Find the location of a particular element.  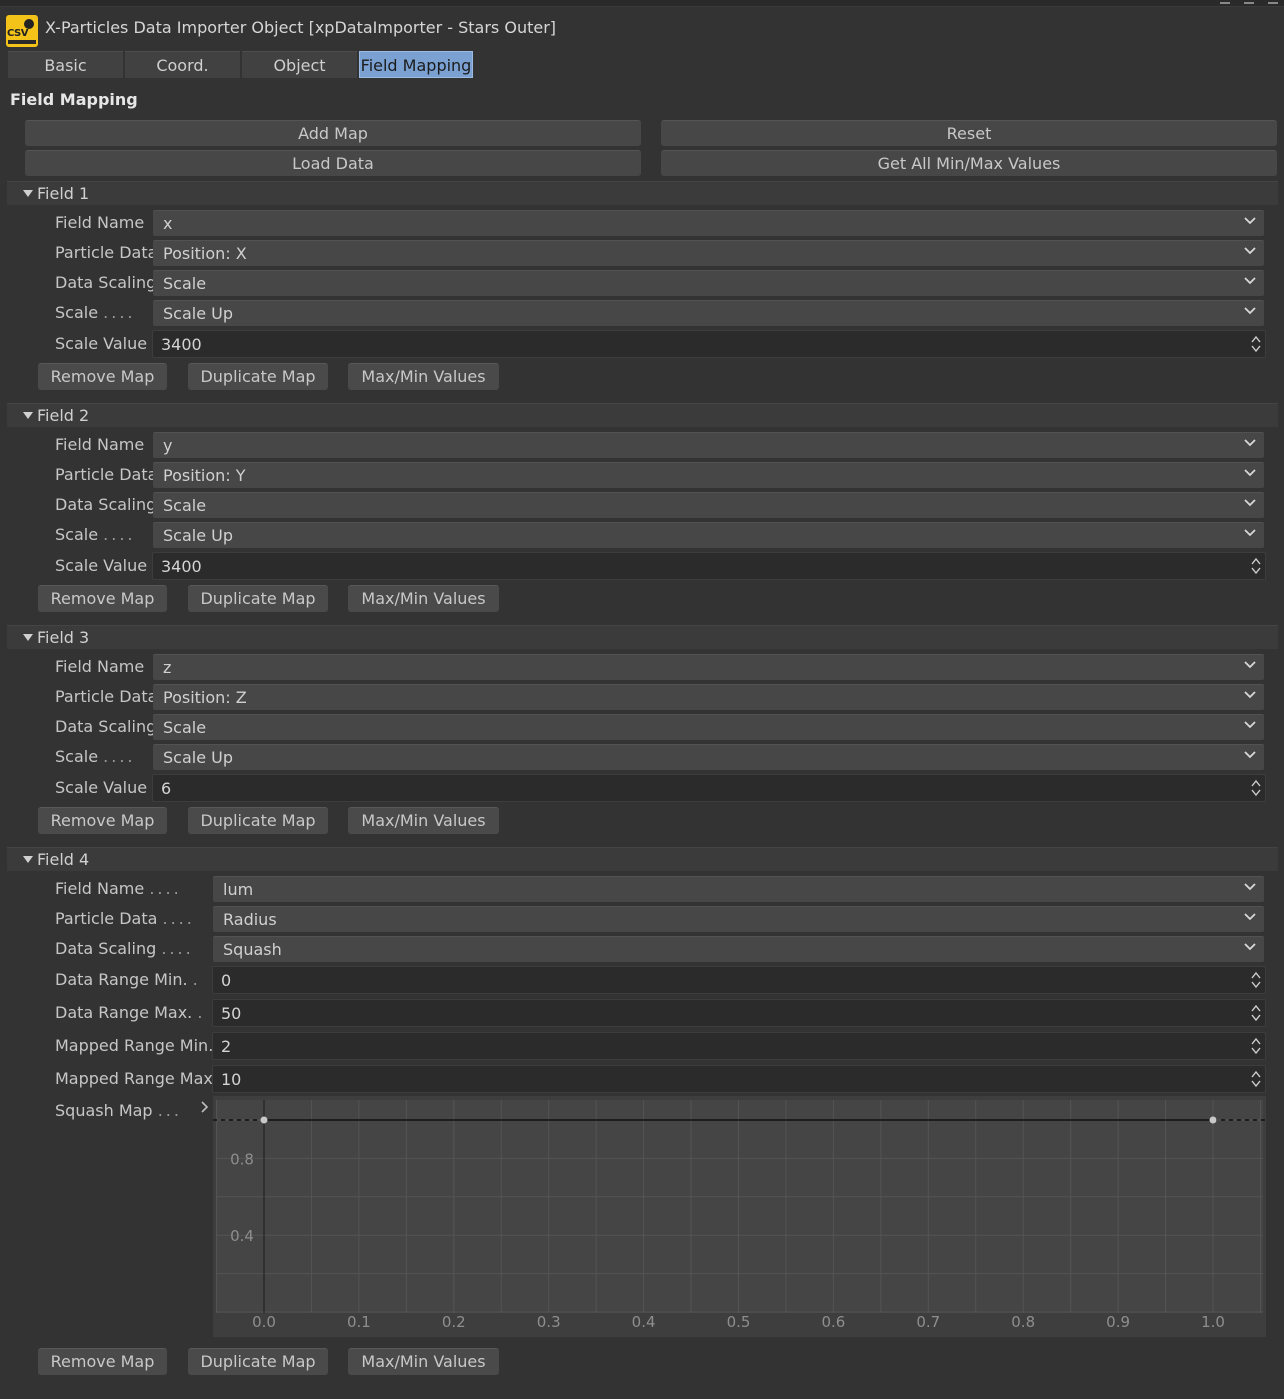

dropdown-value: y is located at coordinates (168, 445).